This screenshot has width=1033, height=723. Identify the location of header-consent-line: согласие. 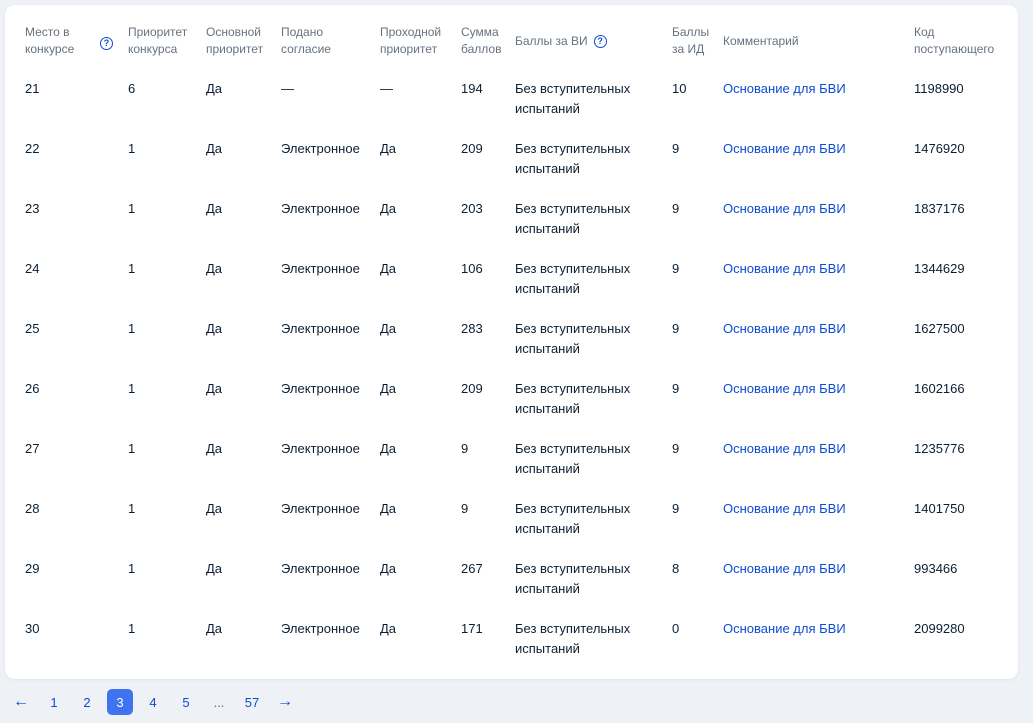
(306, 49).